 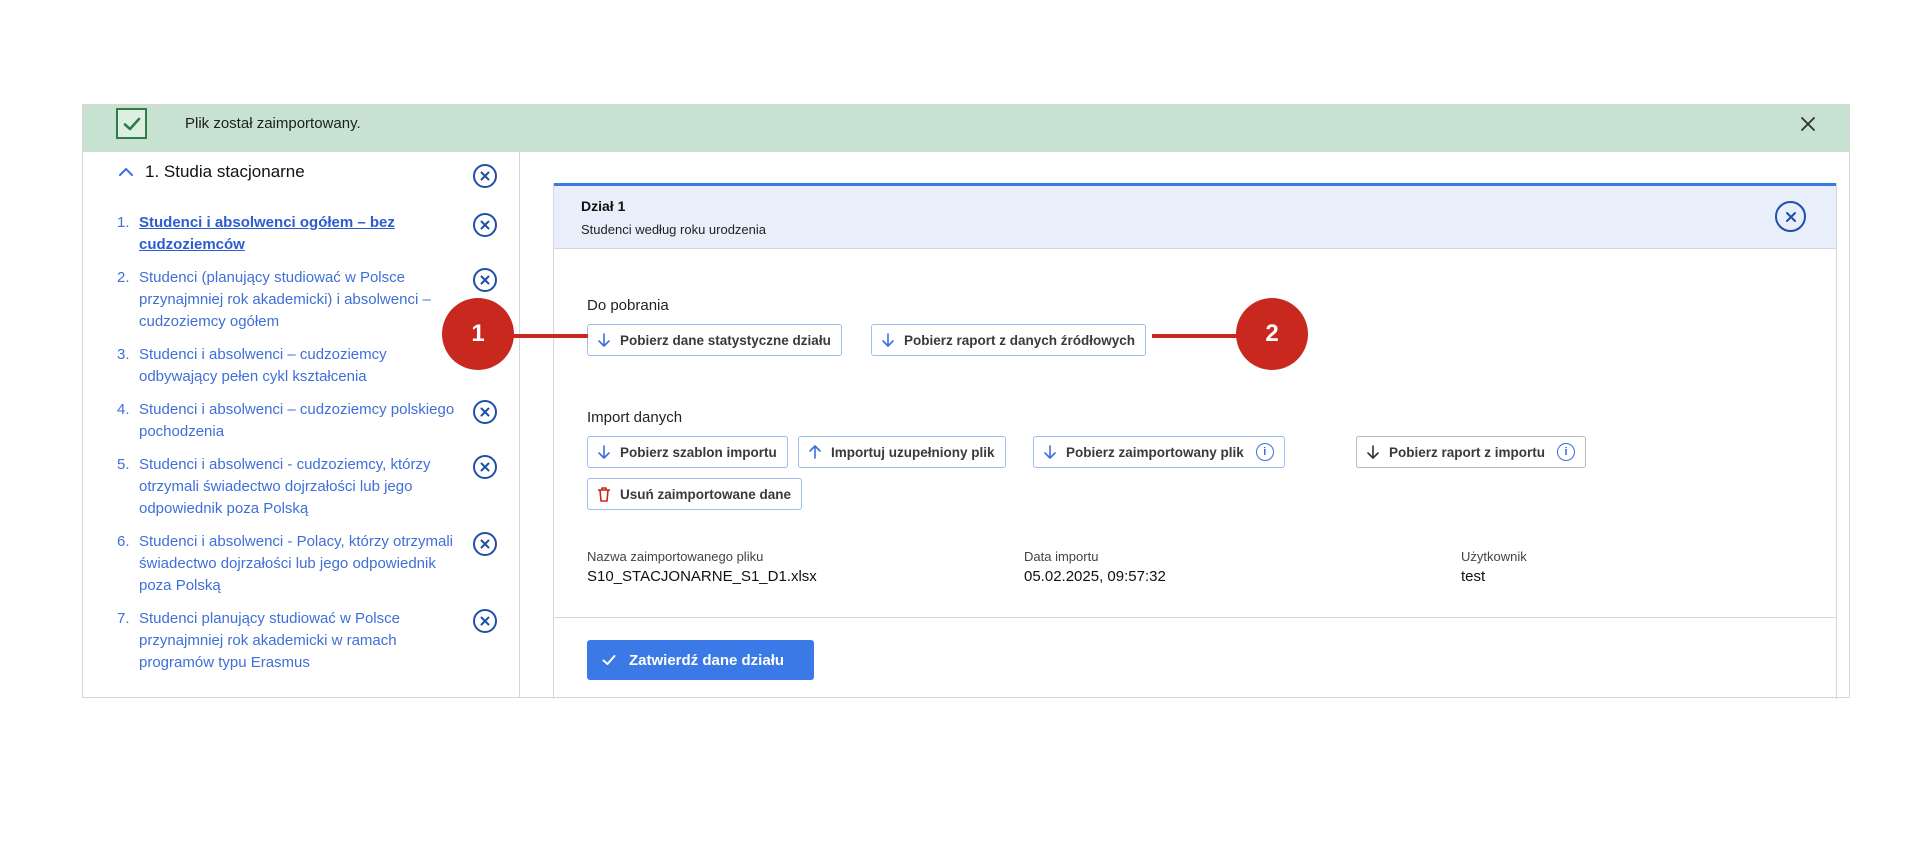 I want to click on item-number: 3., so click(x=123, y=354).